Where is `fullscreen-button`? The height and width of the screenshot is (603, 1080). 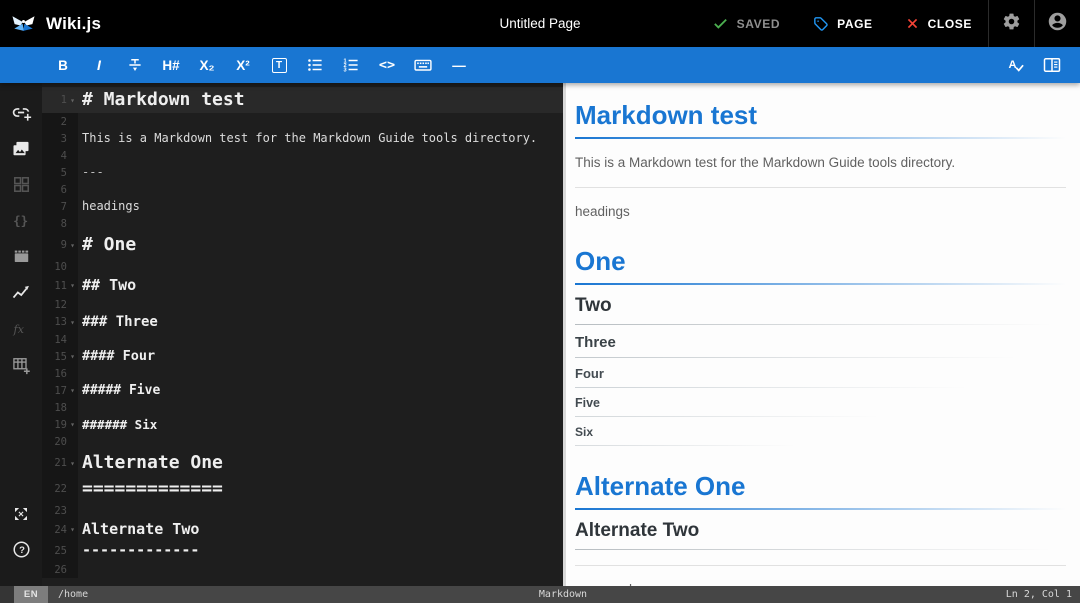 fullscreen-button is located at coordinates (21, 516).